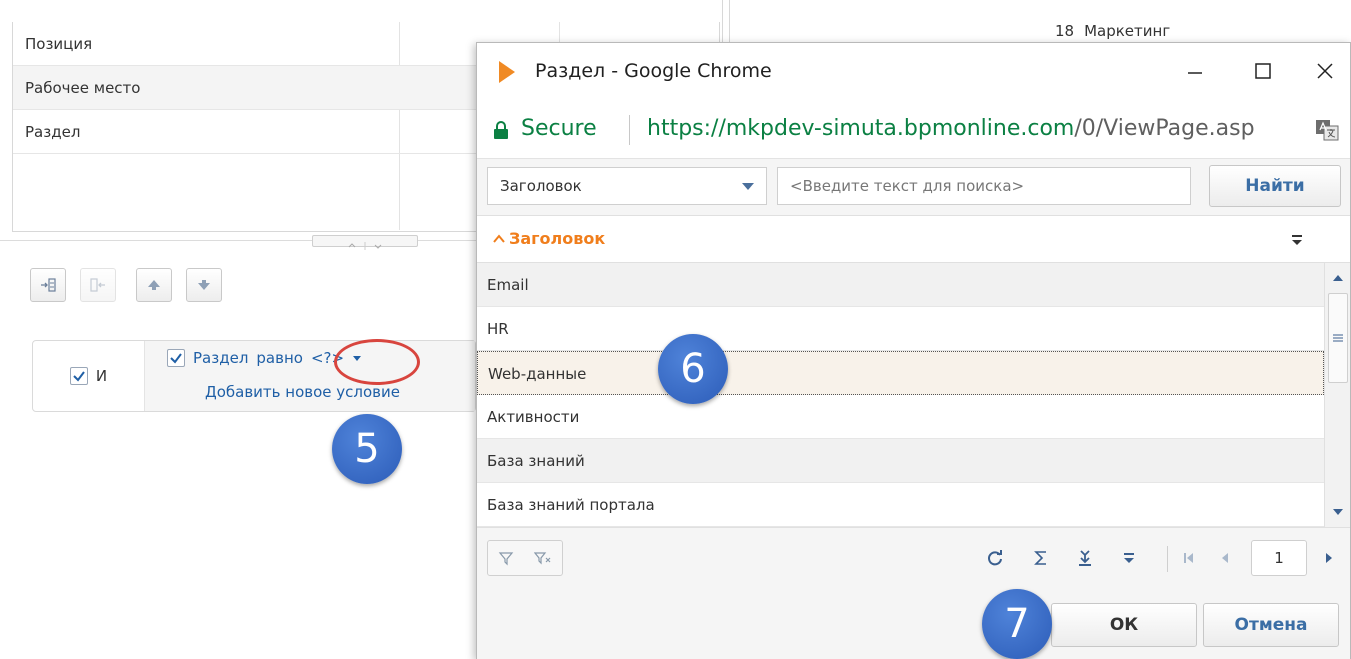 This screenshot has height=659, width=1351. I want to click on scroll-down-icon, so click(1338, 512).